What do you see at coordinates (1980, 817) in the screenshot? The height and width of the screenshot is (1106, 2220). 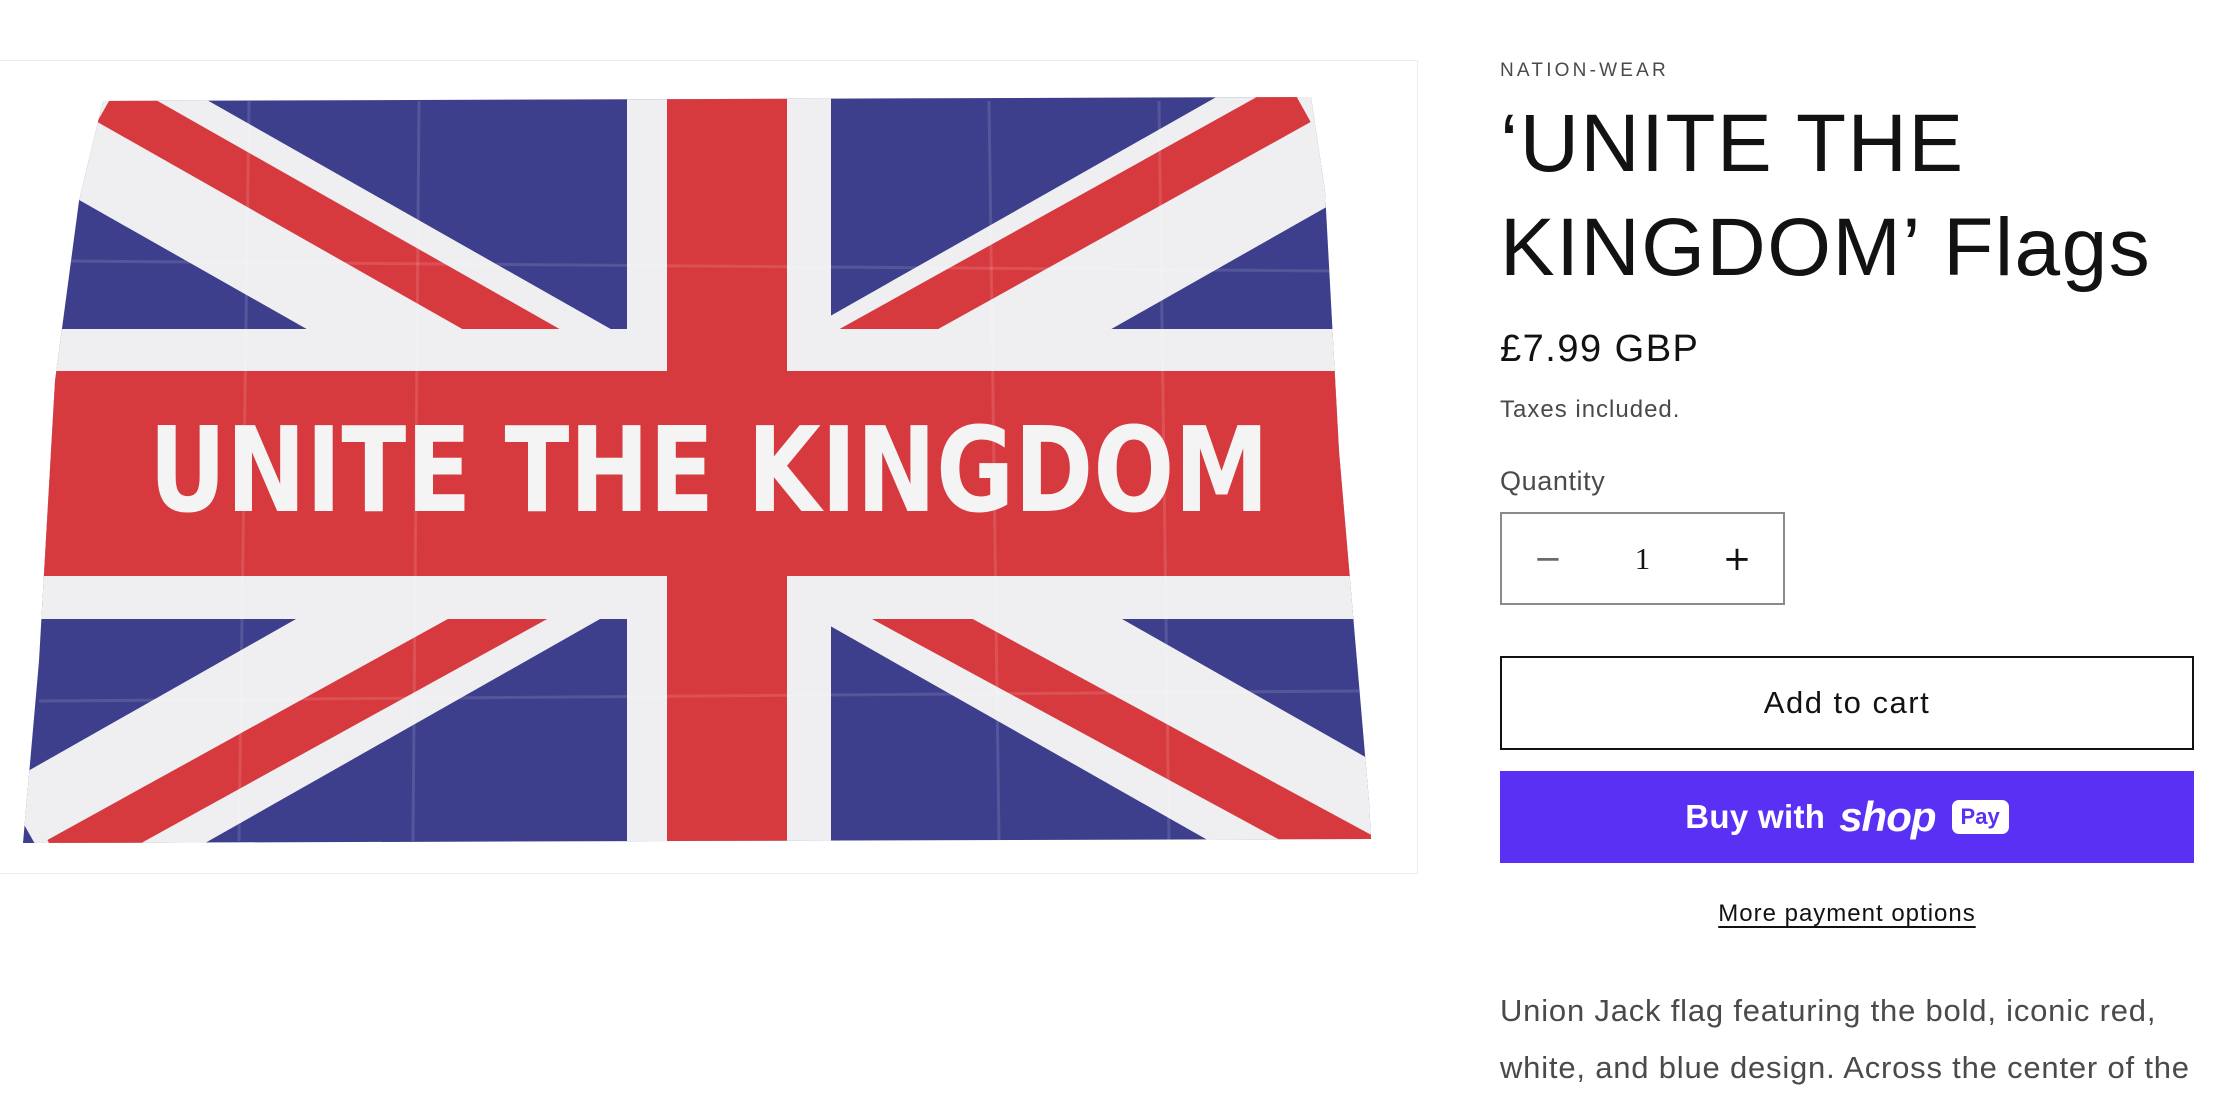 I see `pay-badge: Pay` at bounding box center [1980, 817].